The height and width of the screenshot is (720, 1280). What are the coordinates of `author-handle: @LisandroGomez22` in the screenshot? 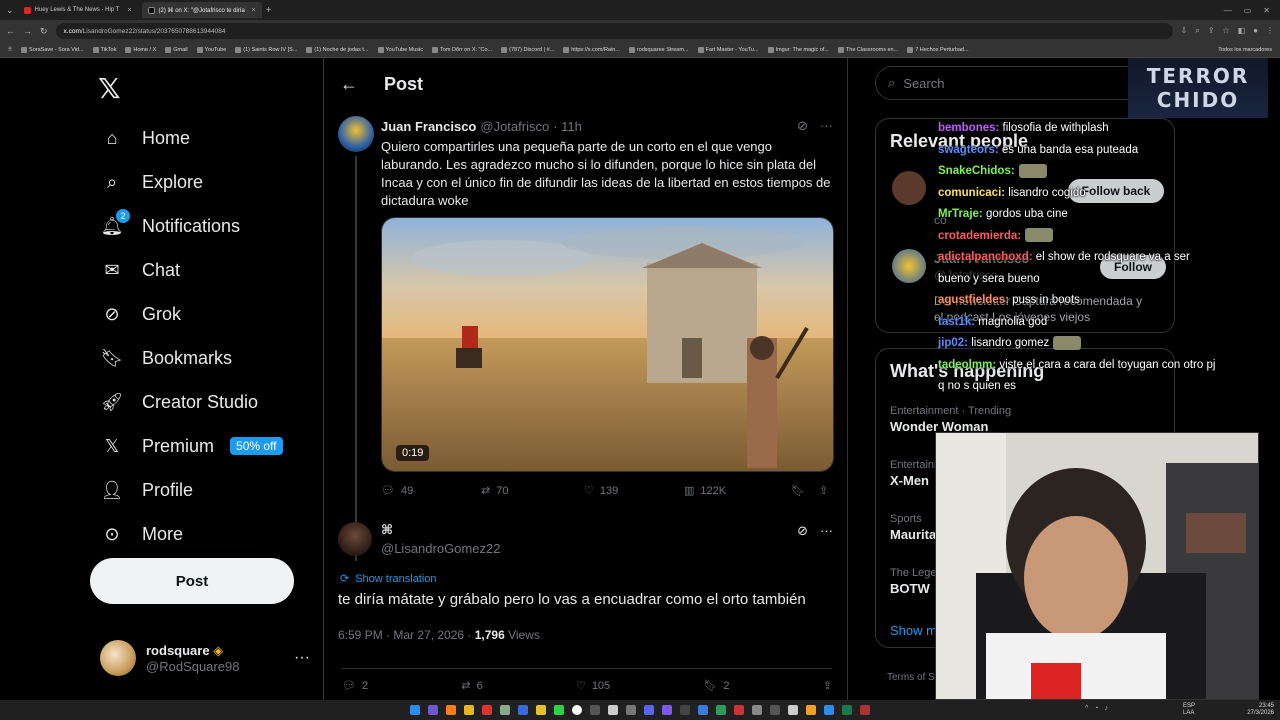 It's located at (440, 548).